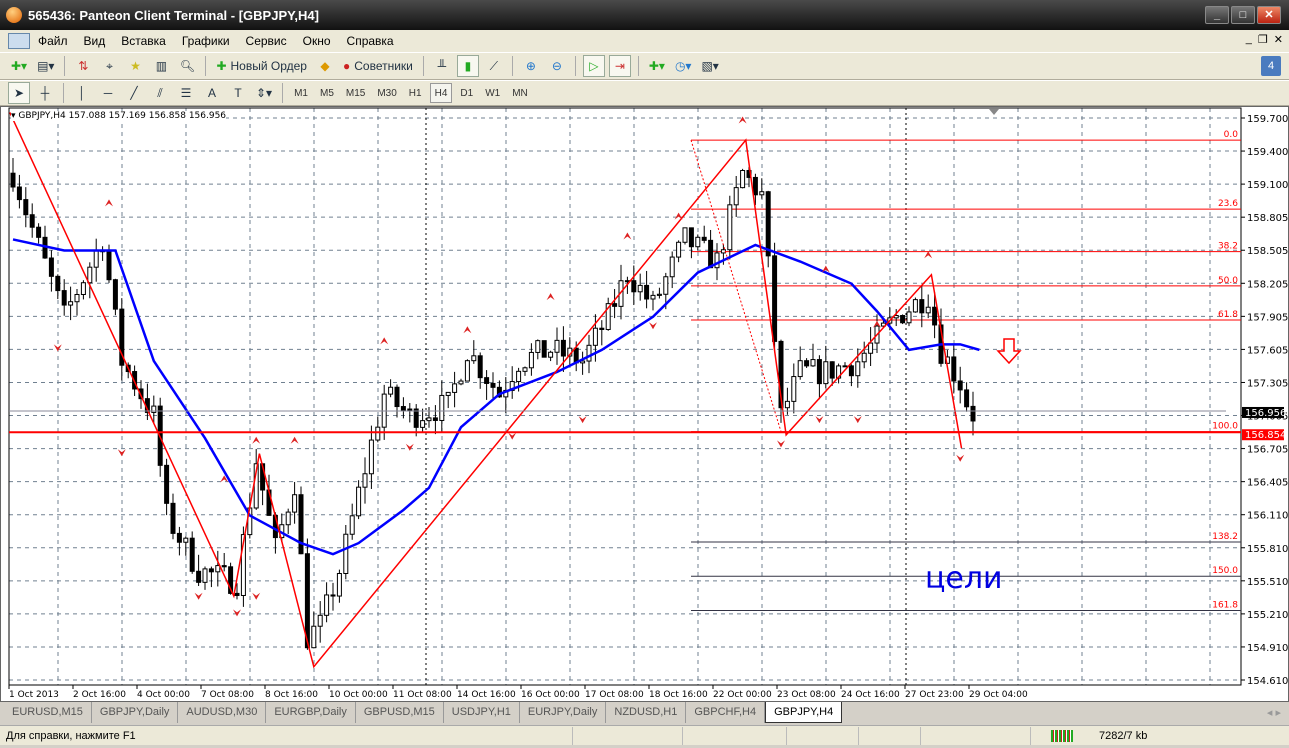 The image size is (1289, 748). What do you see at coordinates (531, 66) in the screenshot?
I see `zoom-in-icon: ⊕` at bounding box center [531, 66].